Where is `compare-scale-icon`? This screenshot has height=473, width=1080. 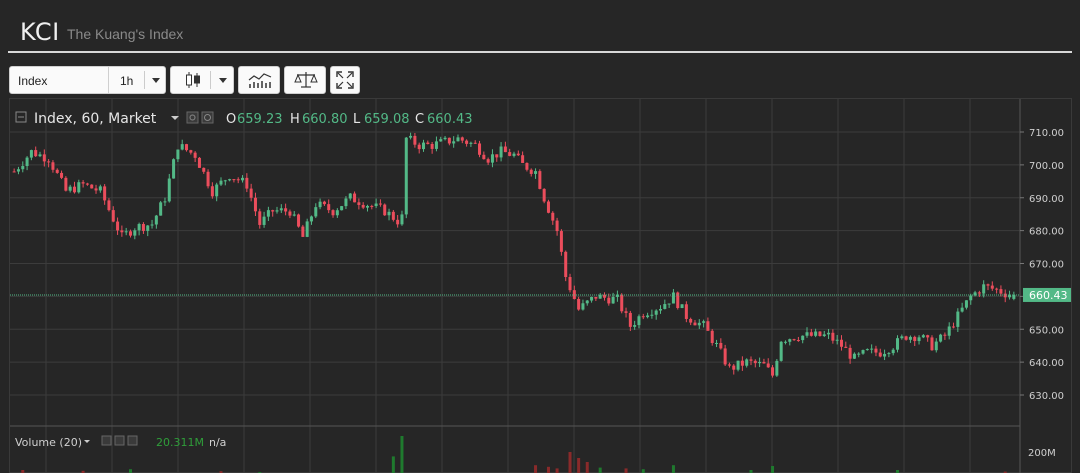
compare-scale-icon is located at coordinates (306, 80).